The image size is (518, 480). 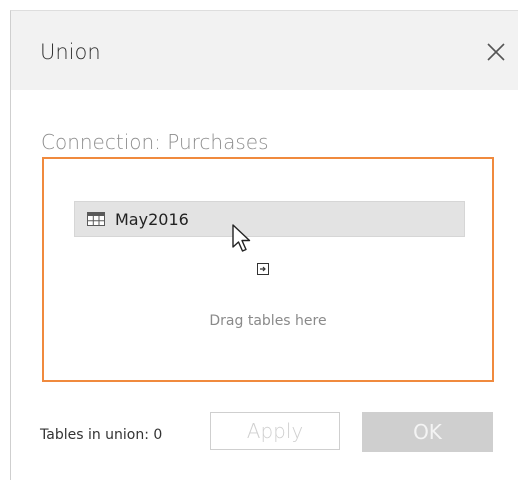 I want to click on tables-in-union-count: Tables in union: 0, so click(x=101, y=435).